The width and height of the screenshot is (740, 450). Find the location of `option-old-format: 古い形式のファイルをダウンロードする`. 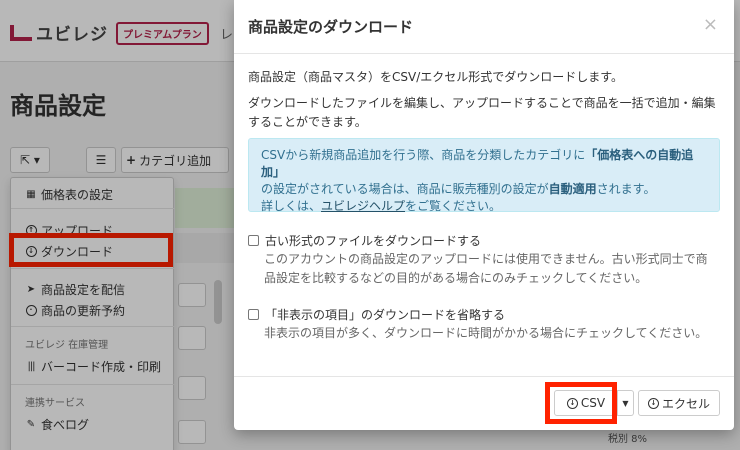

option-old-format: 古い形式のファイルをダウンロードする is located at coordinates (364, 240).